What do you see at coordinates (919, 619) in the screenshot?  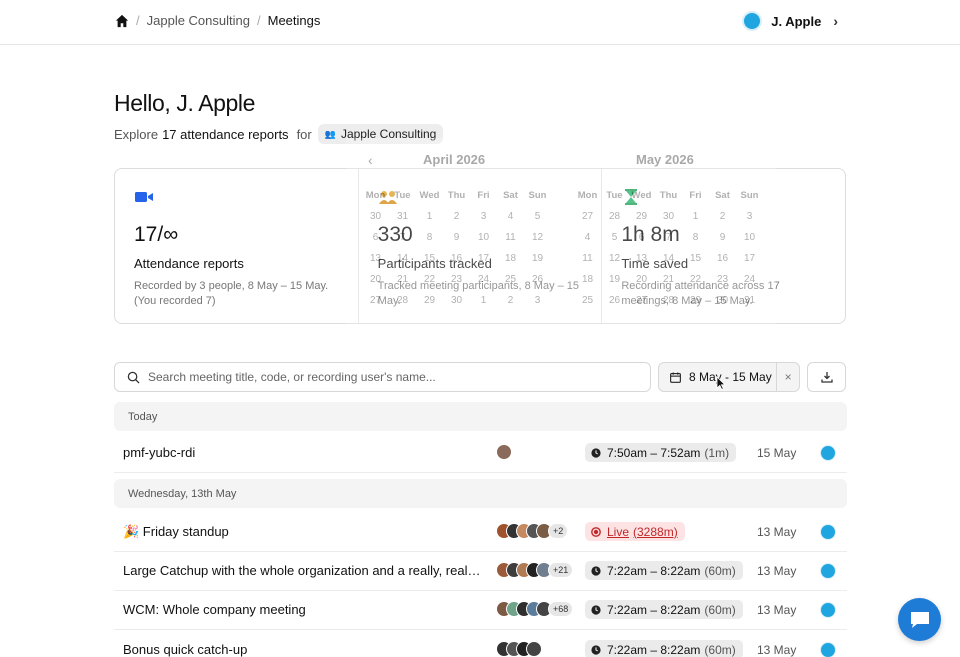 I see `chat-launcher-button` at bounding box center [919, 619].